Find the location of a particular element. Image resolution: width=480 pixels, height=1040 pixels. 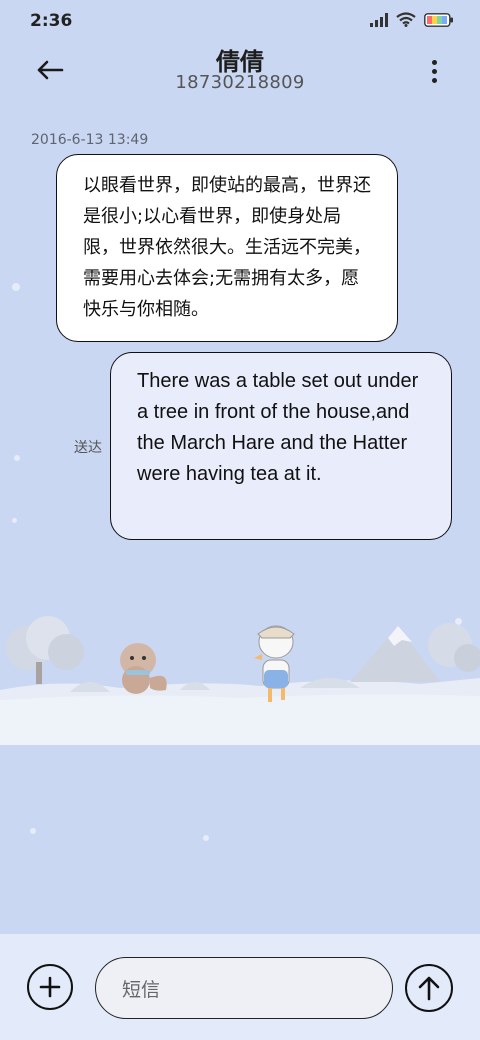

send-arrow-icon is located at coordinates (429, 988).